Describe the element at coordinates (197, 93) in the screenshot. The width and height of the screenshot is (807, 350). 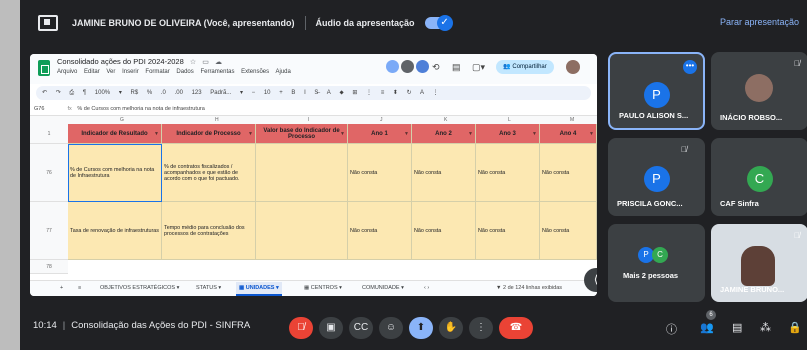
I see `number-format-button: 123` at that location.